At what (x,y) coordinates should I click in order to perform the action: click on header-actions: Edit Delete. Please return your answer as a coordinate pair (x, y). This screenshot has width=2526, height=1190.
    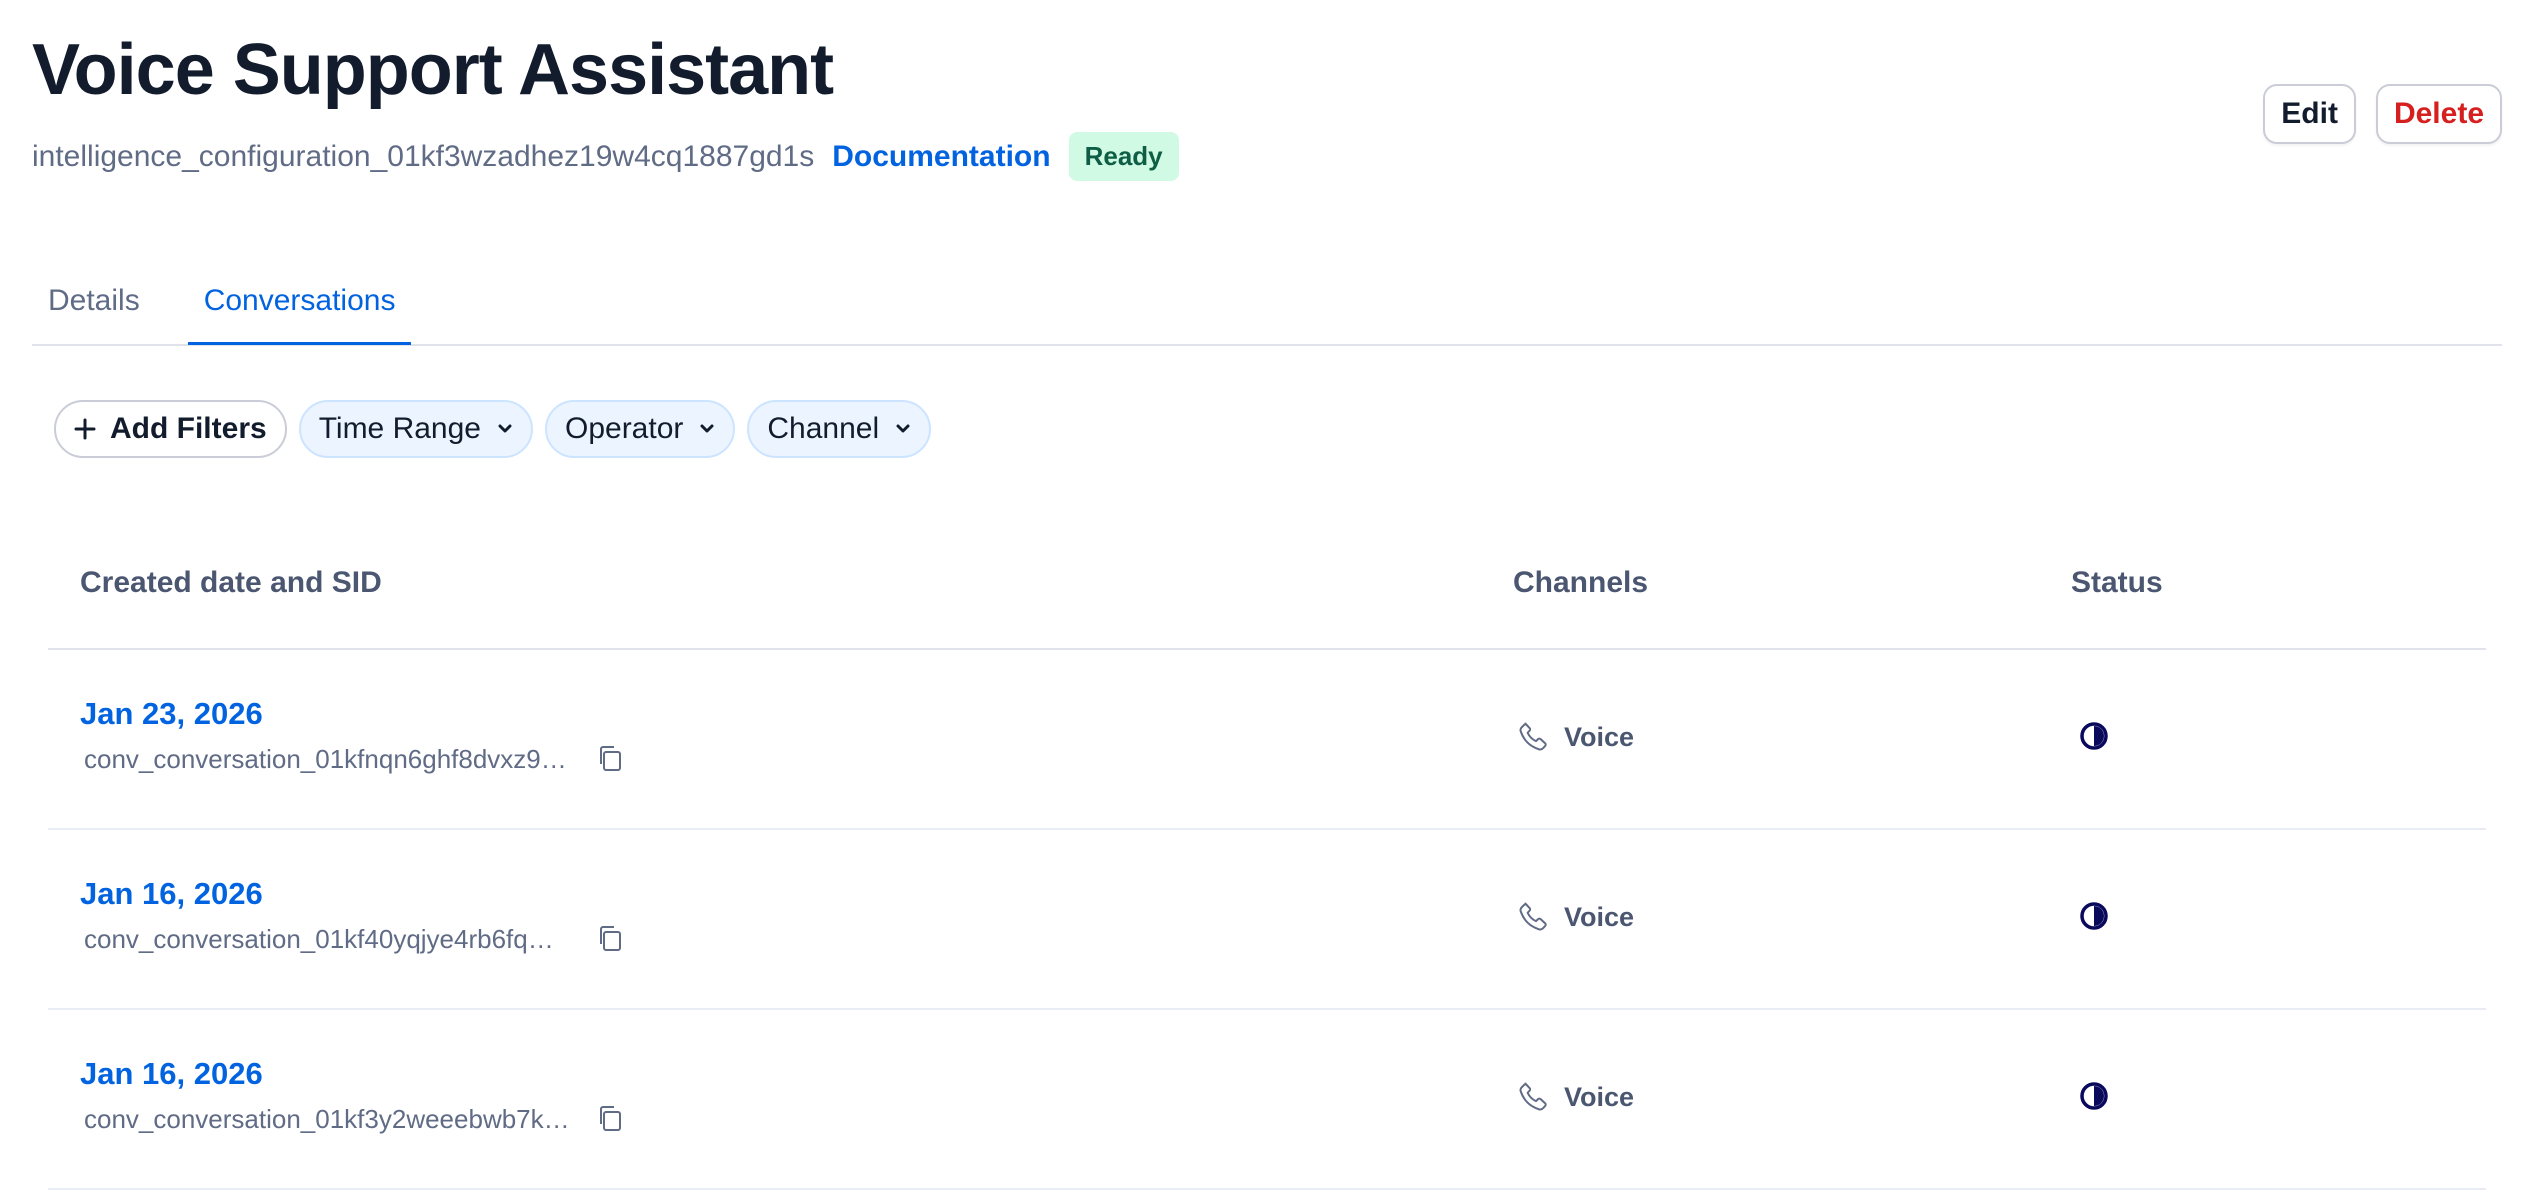
    Looking at the image, I should click on (2382, 114).